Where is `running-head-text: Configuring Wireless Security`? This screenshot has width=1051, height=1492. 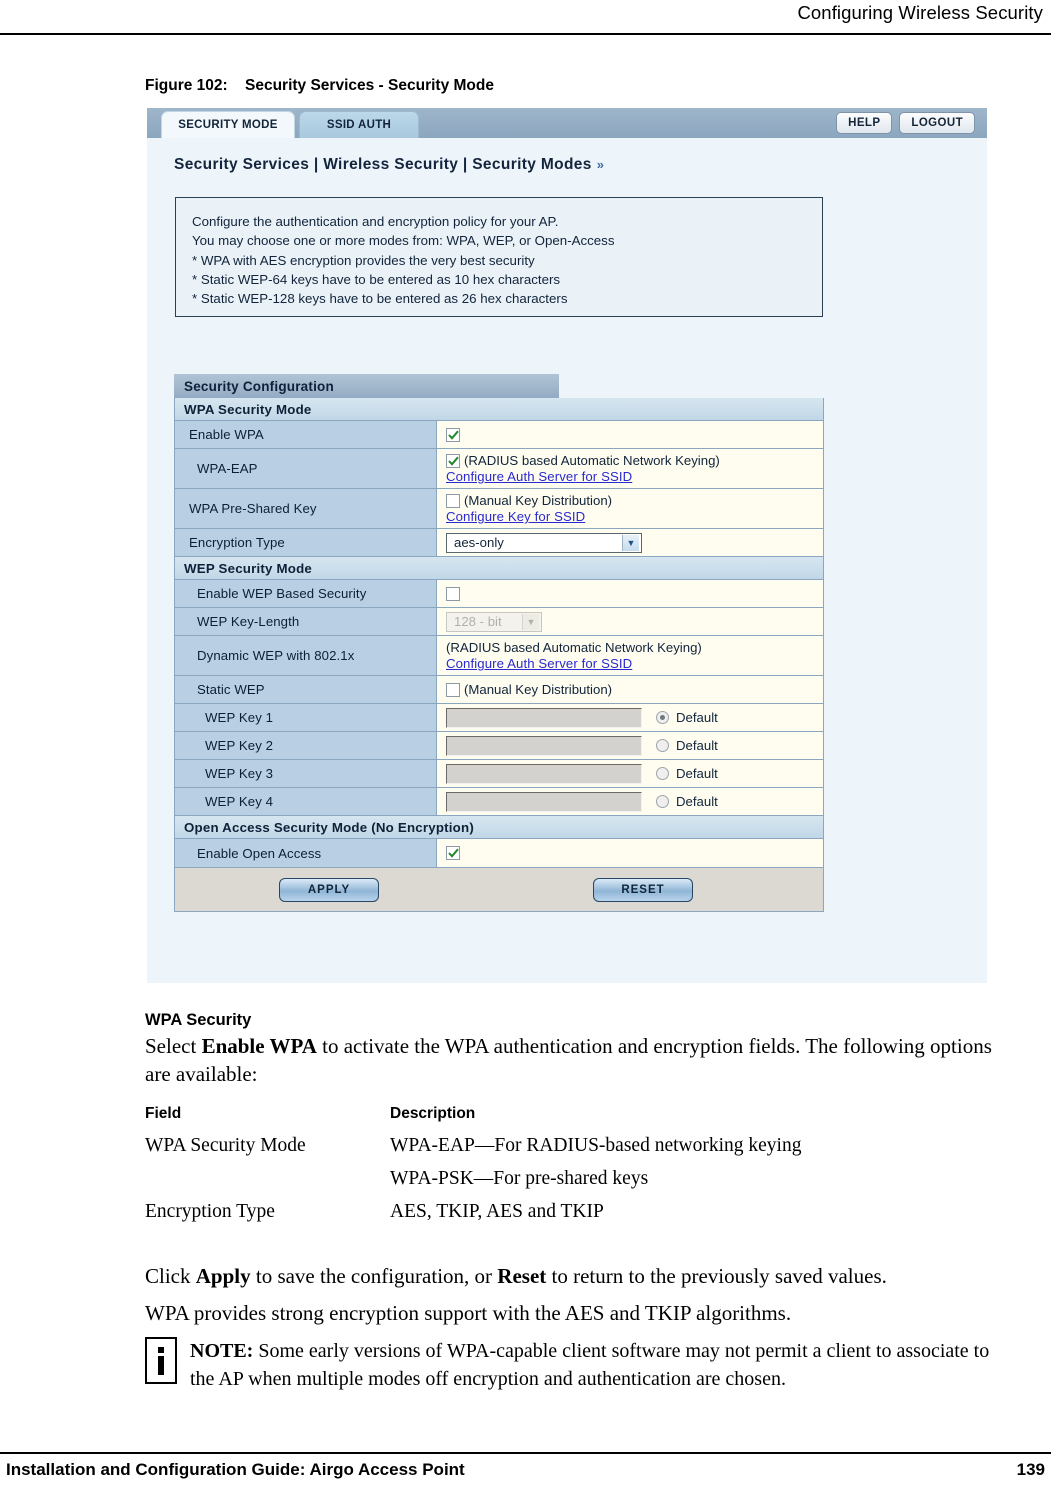 running-head-text: Configuring Wireless Security is located at coordinates (920, 12).